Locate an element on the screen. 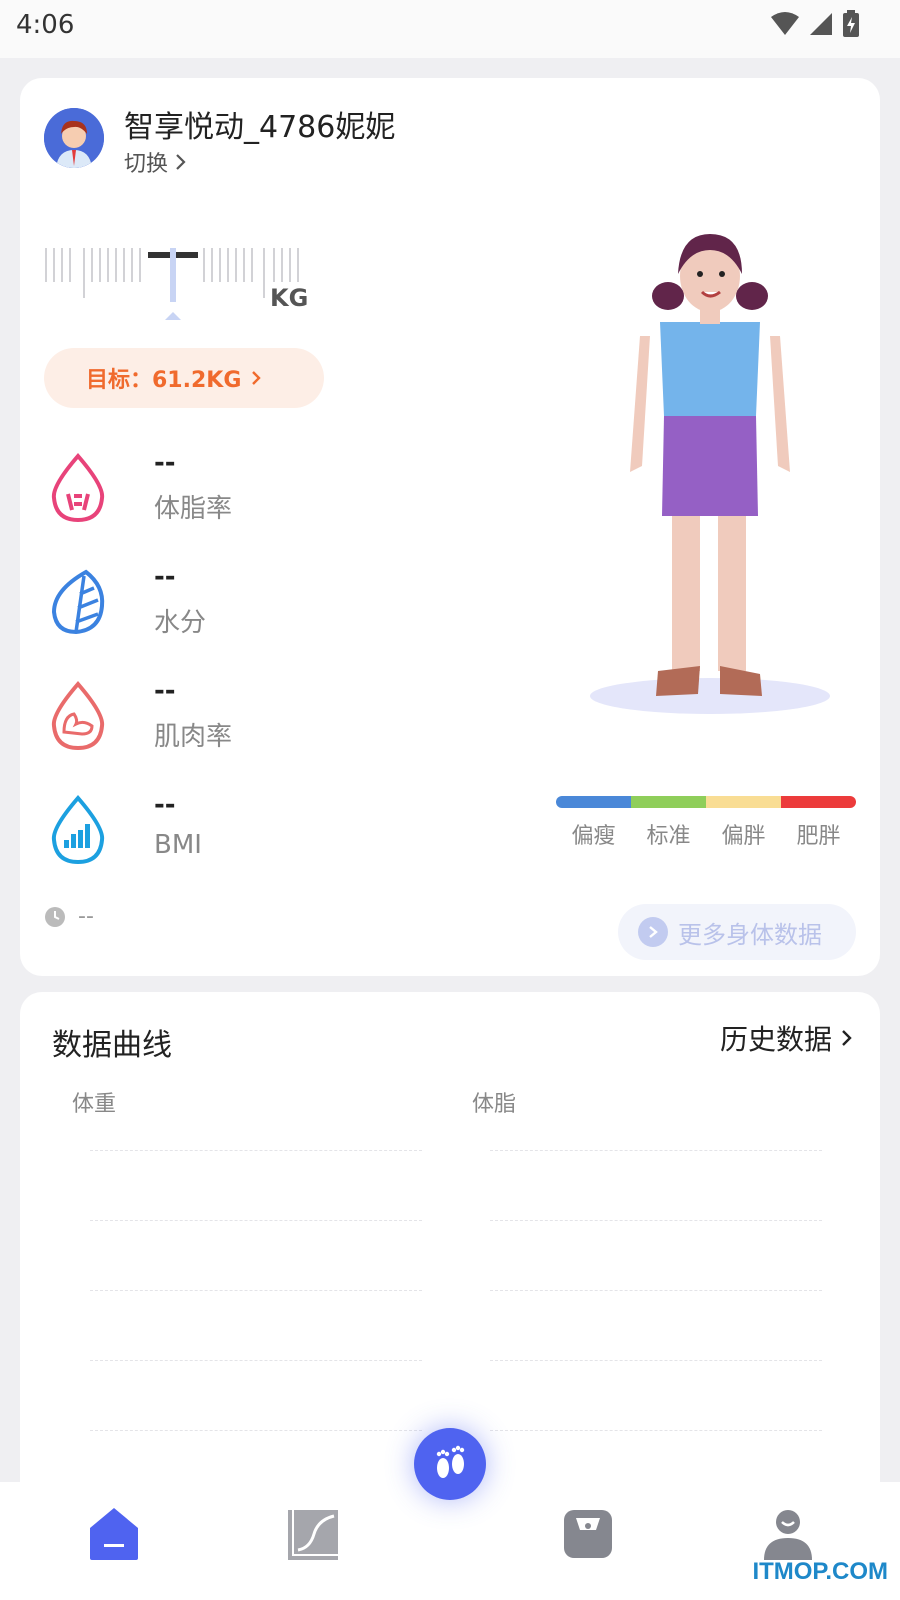 The image size is (900, 1600). metric-water: -- 水分 is located at coordinates (198, 607).